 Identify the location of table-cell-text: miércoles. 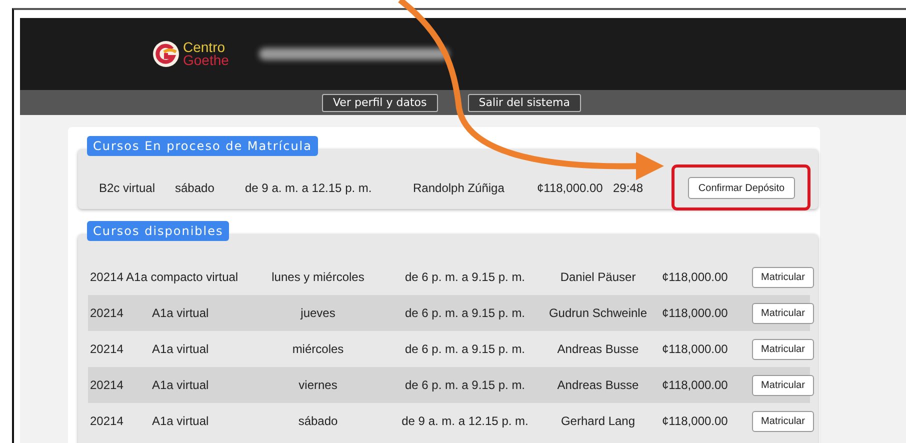
(318, 349).